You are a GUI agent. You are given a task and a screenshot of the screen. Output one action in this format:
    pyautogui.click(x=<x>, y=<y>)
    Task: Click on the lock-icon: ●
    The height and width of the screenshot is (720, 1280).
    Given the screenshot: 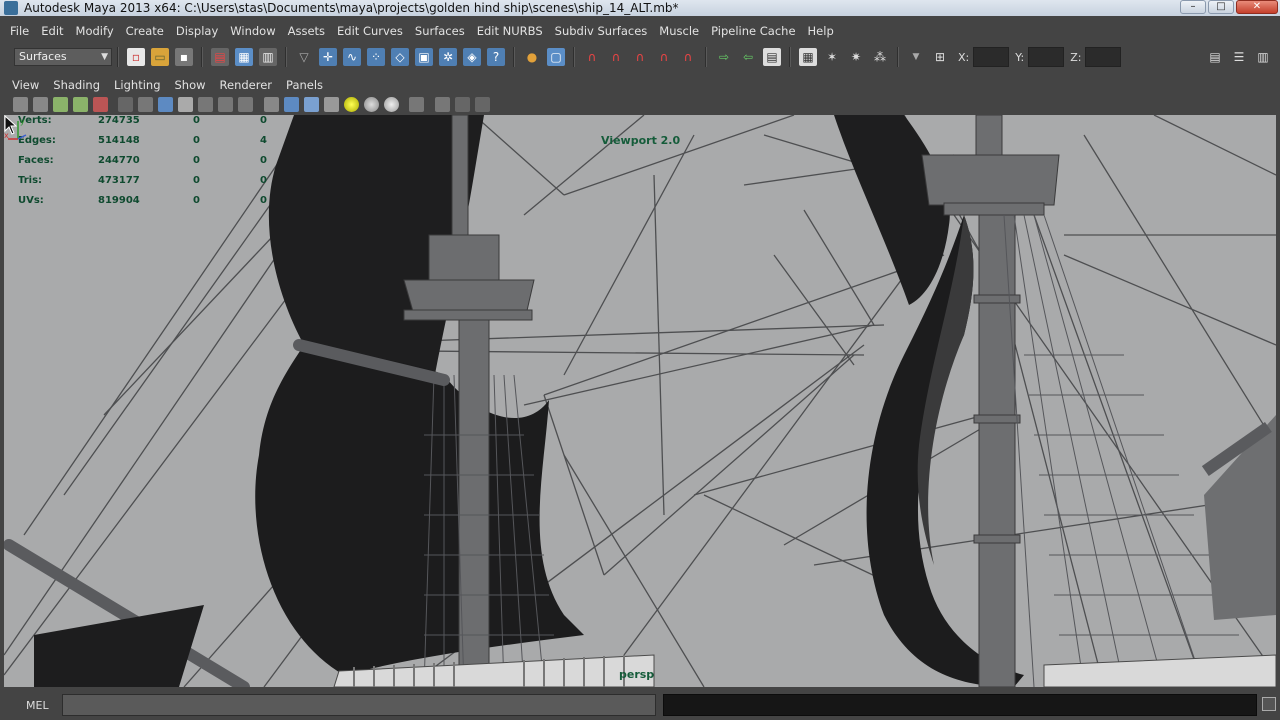 What is the action you would take?
    pyautogui.click(x=532, y=57)
    